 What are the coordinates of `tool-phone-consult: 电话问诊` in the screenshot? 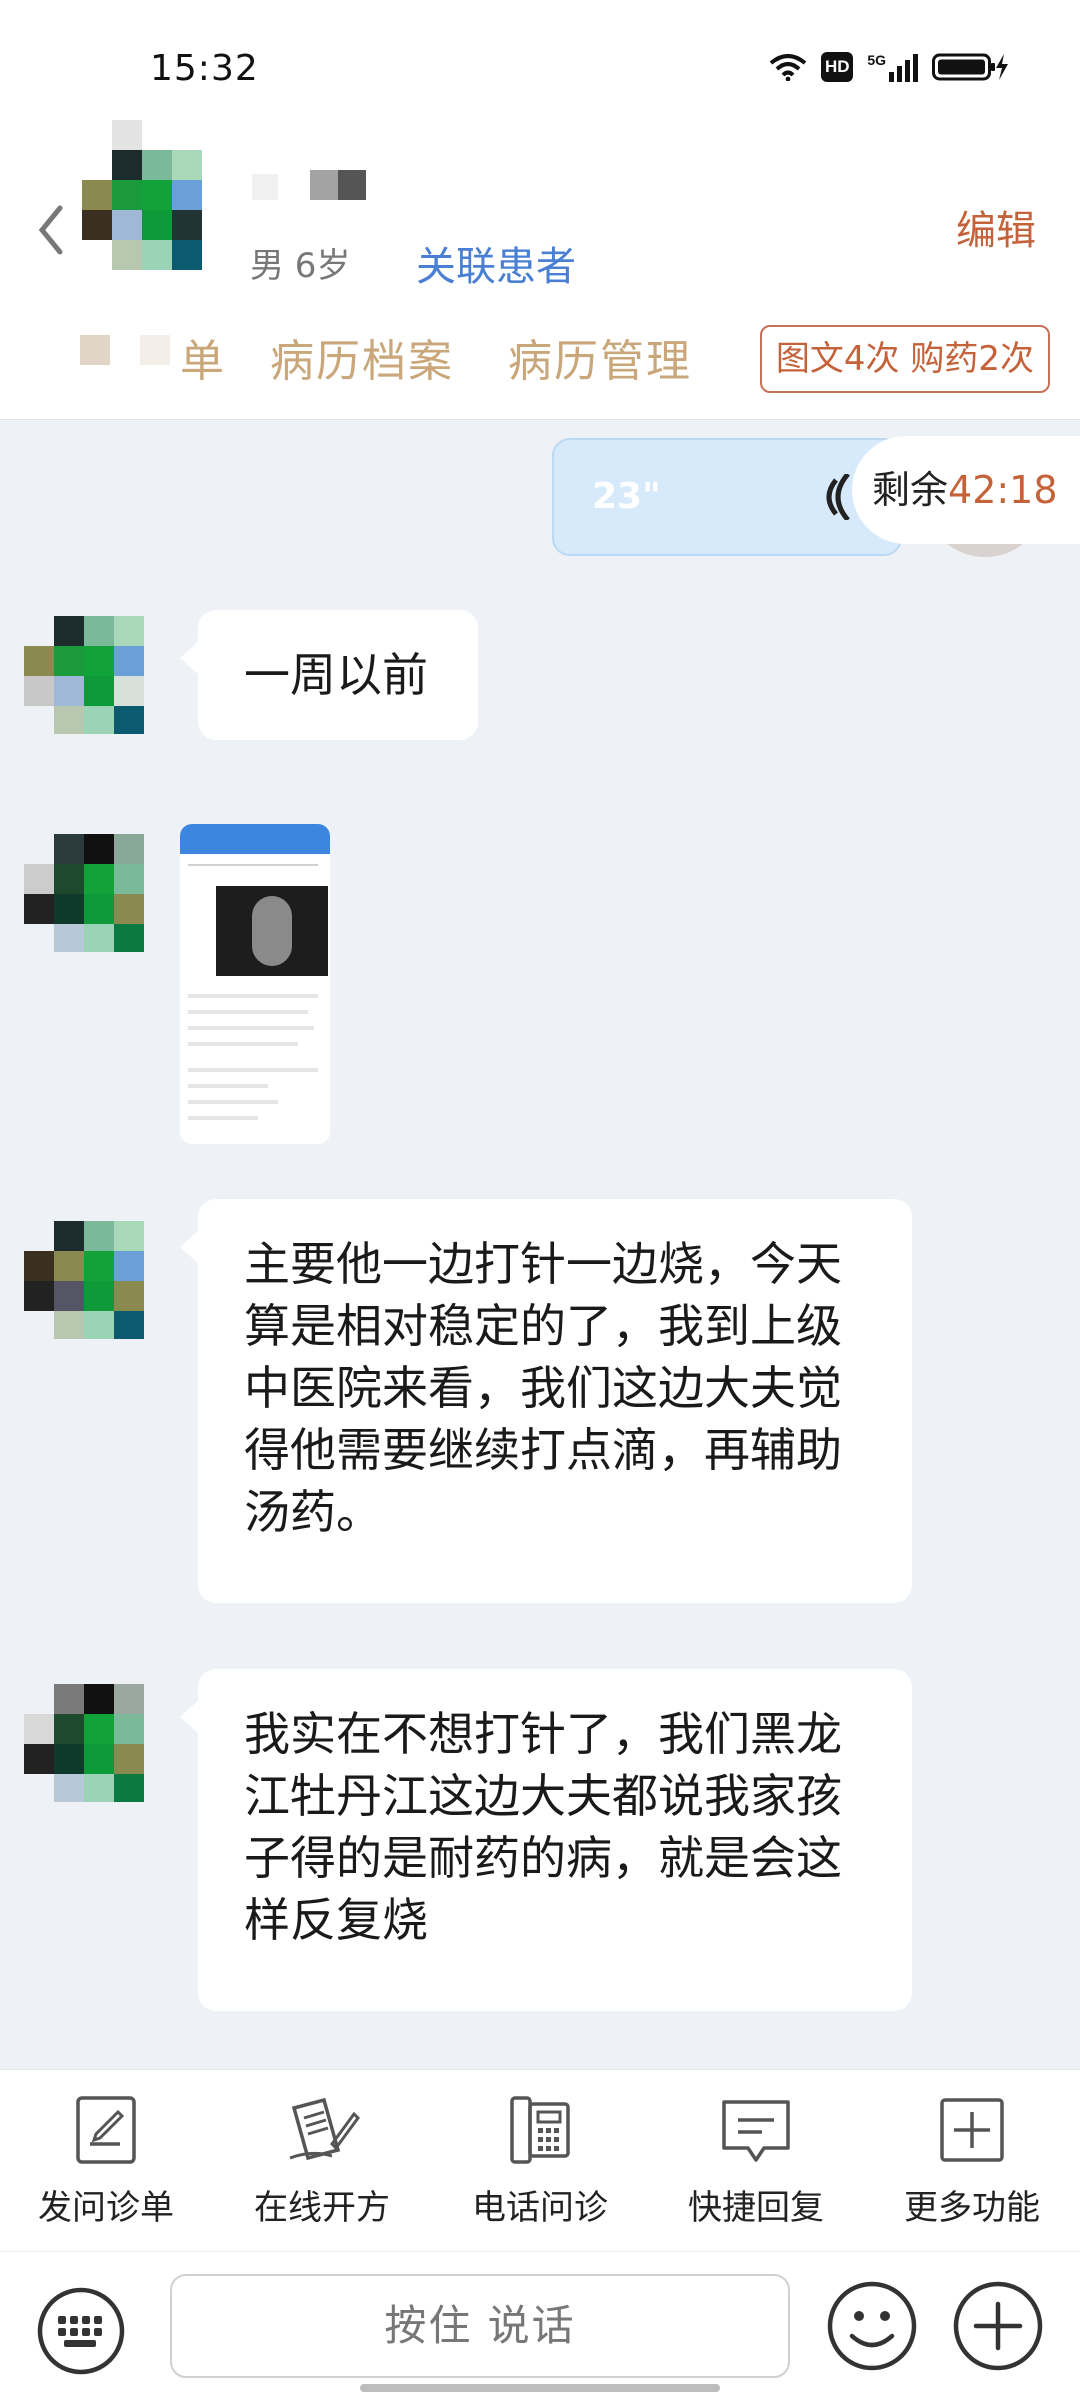 It's located at (540, 2161).